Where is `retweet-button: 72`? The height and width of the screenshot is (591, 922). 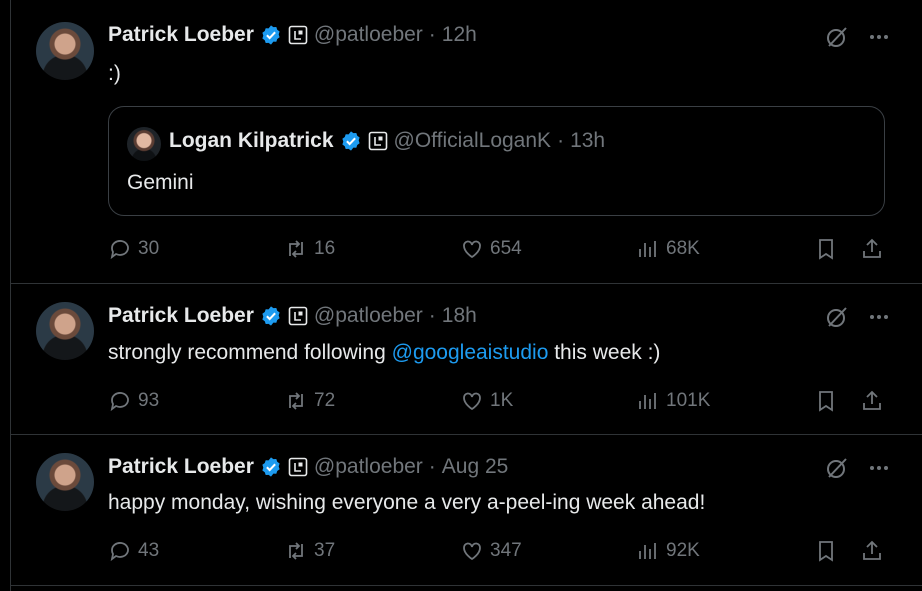
retweet-button: 72 is located at coordinates (309, 401).